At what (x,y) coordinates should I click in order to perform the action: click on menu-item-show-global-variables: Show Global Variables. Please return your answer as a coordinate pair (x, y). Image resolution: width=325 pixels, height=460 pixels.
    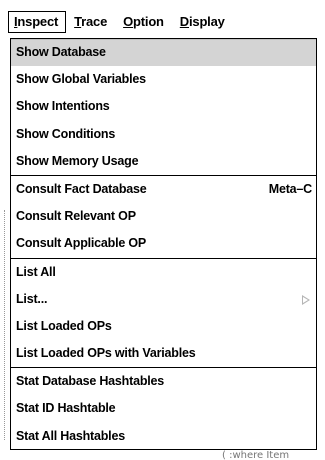
    Looking at the image, I should click on (163, 79).